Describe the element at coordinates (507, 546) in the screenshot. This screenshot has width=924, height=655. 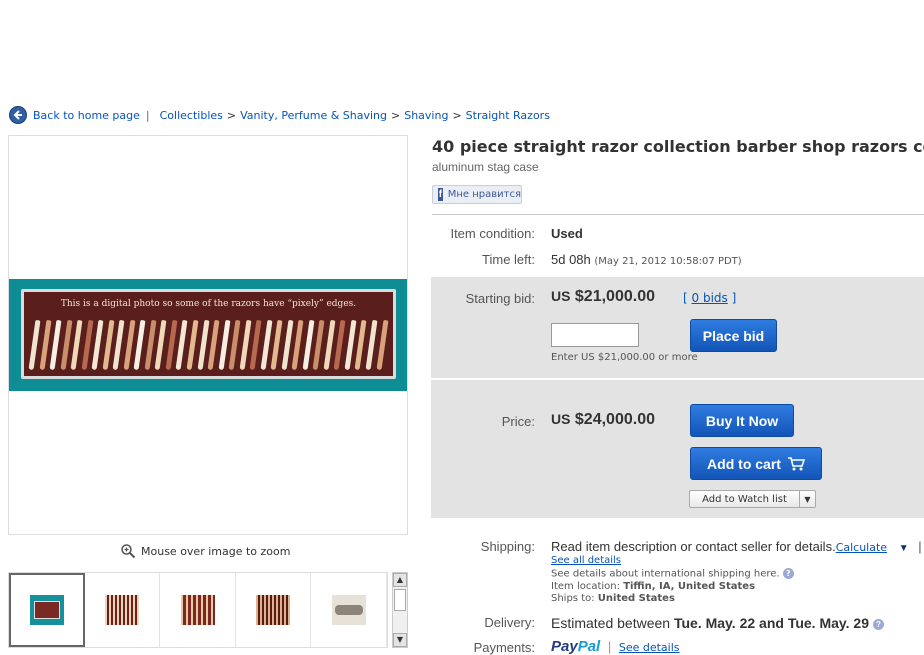
I see `shipping-label: Shipping:` at that location.